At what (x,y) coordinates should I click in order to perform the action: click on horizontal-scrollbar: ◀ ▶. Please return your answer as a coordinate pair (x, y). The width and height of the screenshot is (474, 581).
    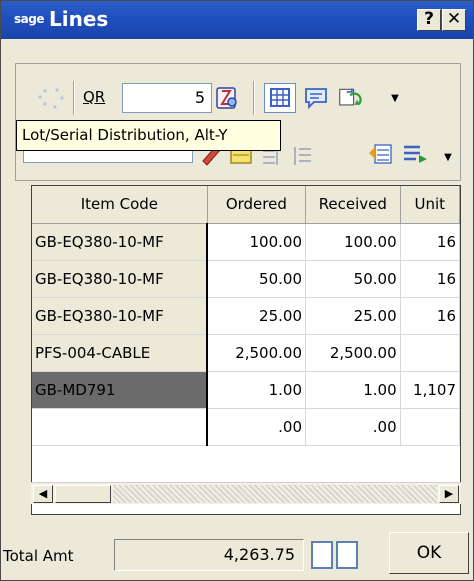
    Looking at the image, I should click on (246, 493).